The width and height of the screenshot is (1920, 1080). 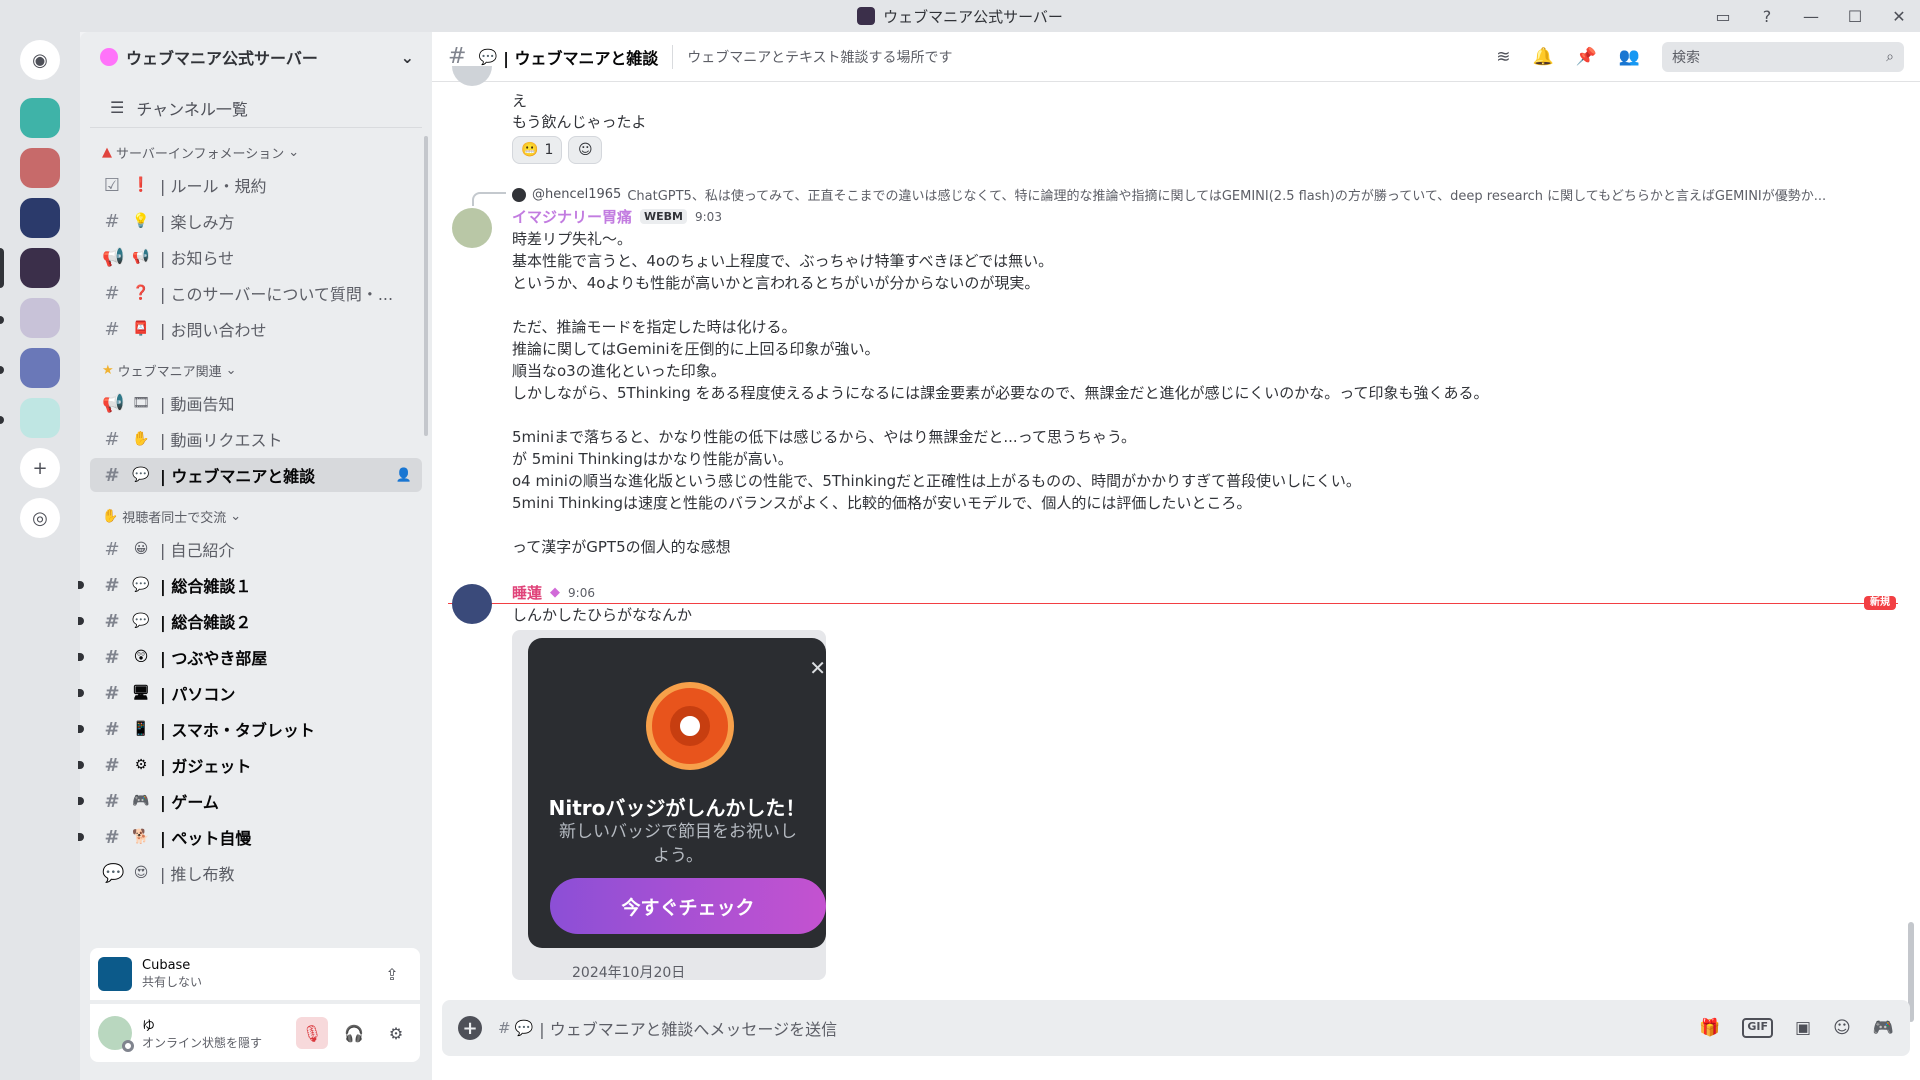 What do you see at coordinates (256, 516) in the screenshot?
I see `category-viewers: ✋ 視聴者同士で交流 ⌄` at bounding box center [256, 516].